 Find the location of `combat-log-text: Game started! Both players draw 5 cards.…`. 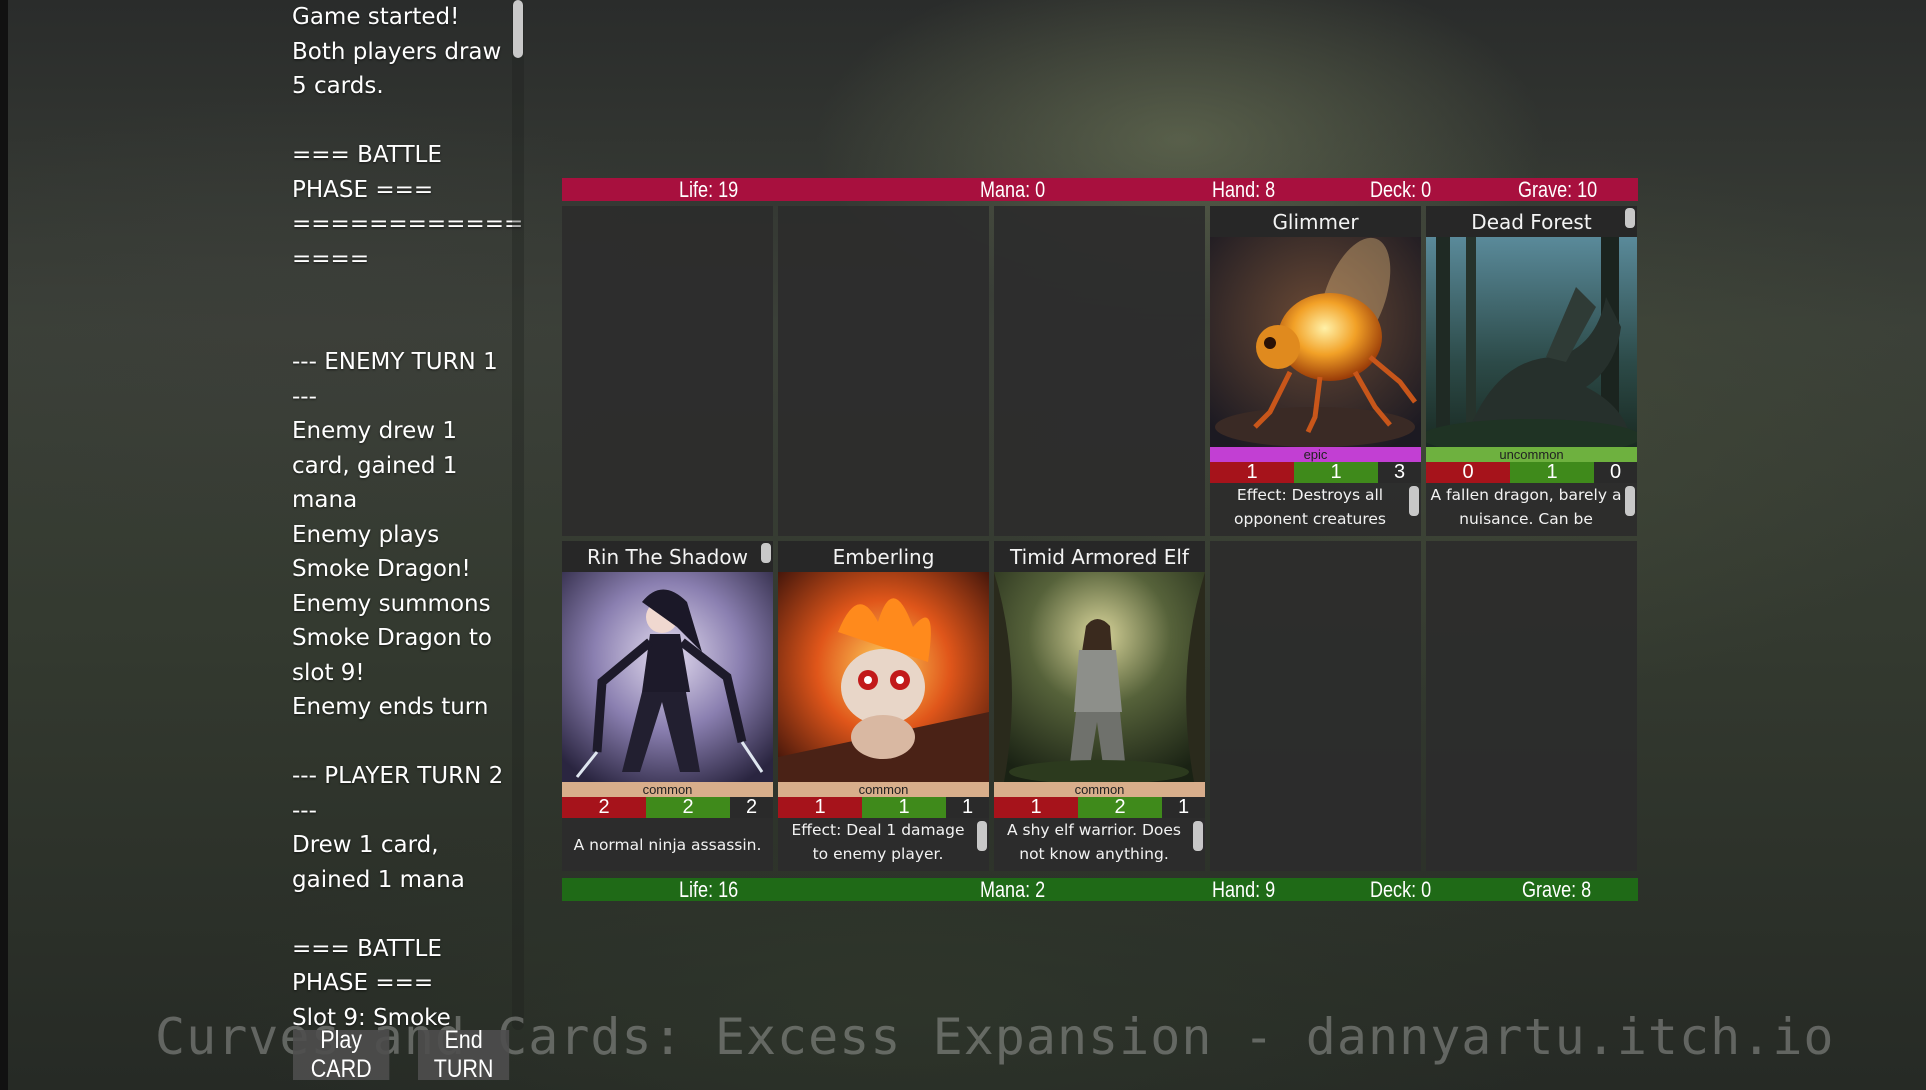

combat-log-text: Game started! Both players draw 5 cards.… is located at coordinates (408, 517).